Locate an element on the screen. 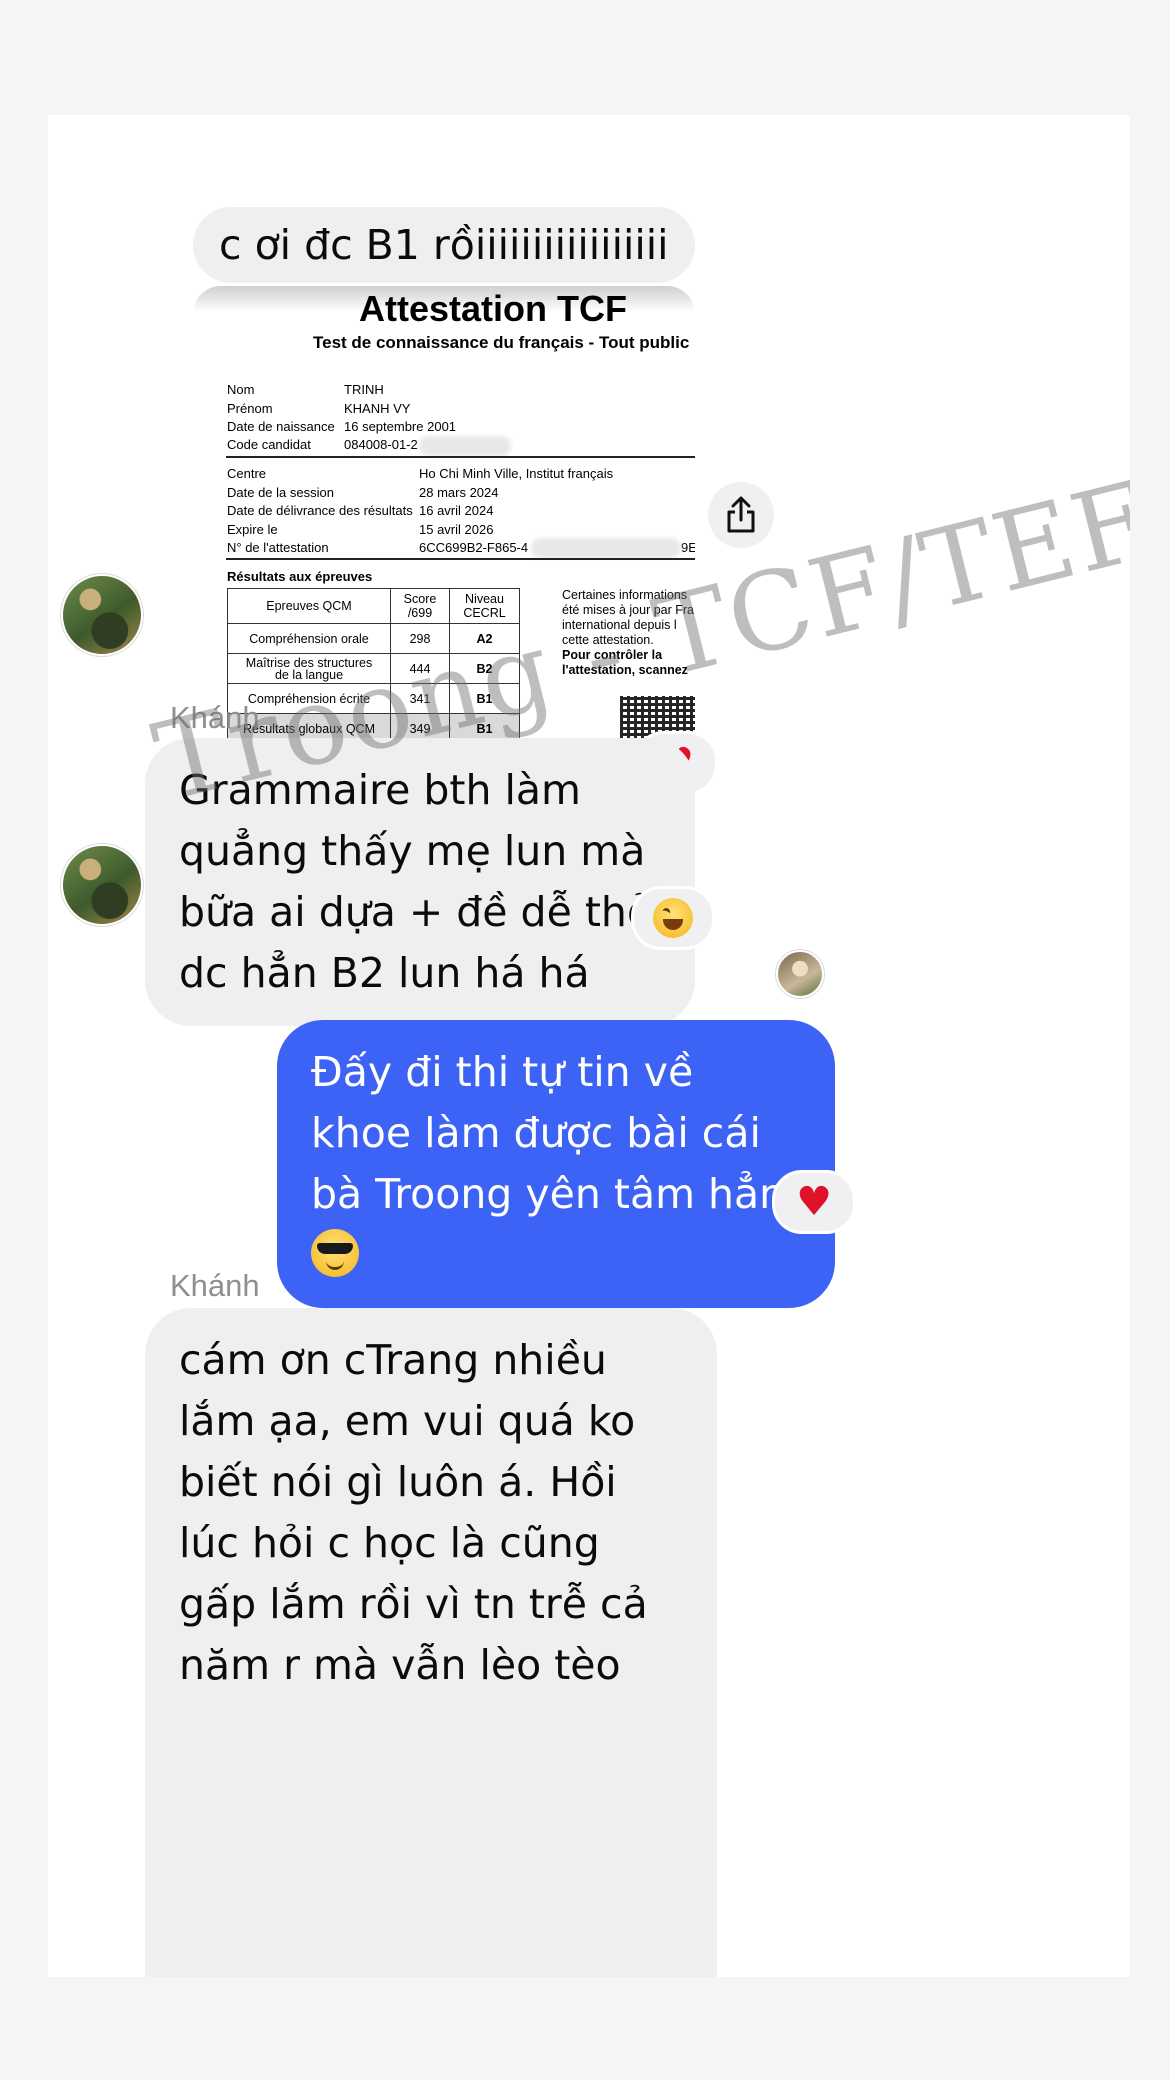 This screenshot has width=1170, height=2080. table-cell: B1 is located at coordinates (484, 698).